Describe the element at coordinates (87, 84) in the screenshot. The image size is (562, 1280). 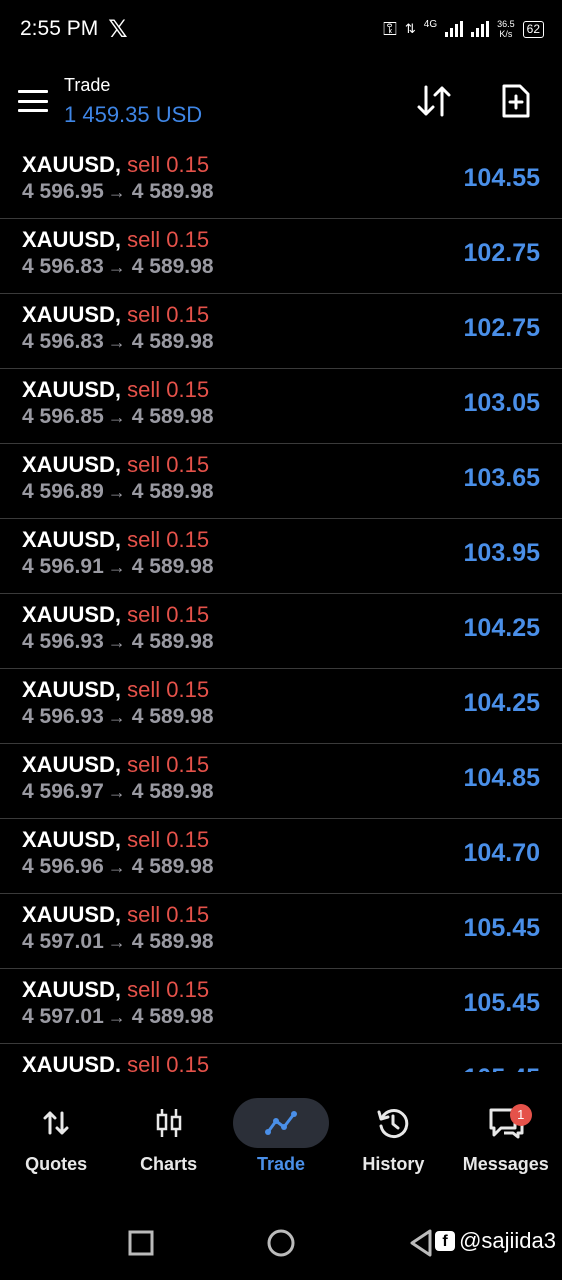
I see `page-title: Trade` at that location.